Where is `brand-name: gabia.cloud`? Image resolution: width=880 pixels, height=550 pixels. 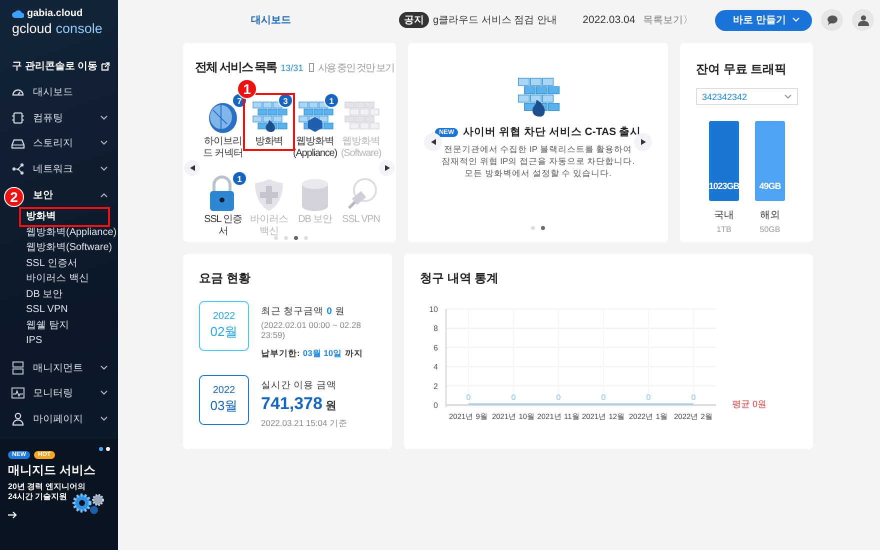 brand-name: gabia.cloud is located at coordinates (55, 13).